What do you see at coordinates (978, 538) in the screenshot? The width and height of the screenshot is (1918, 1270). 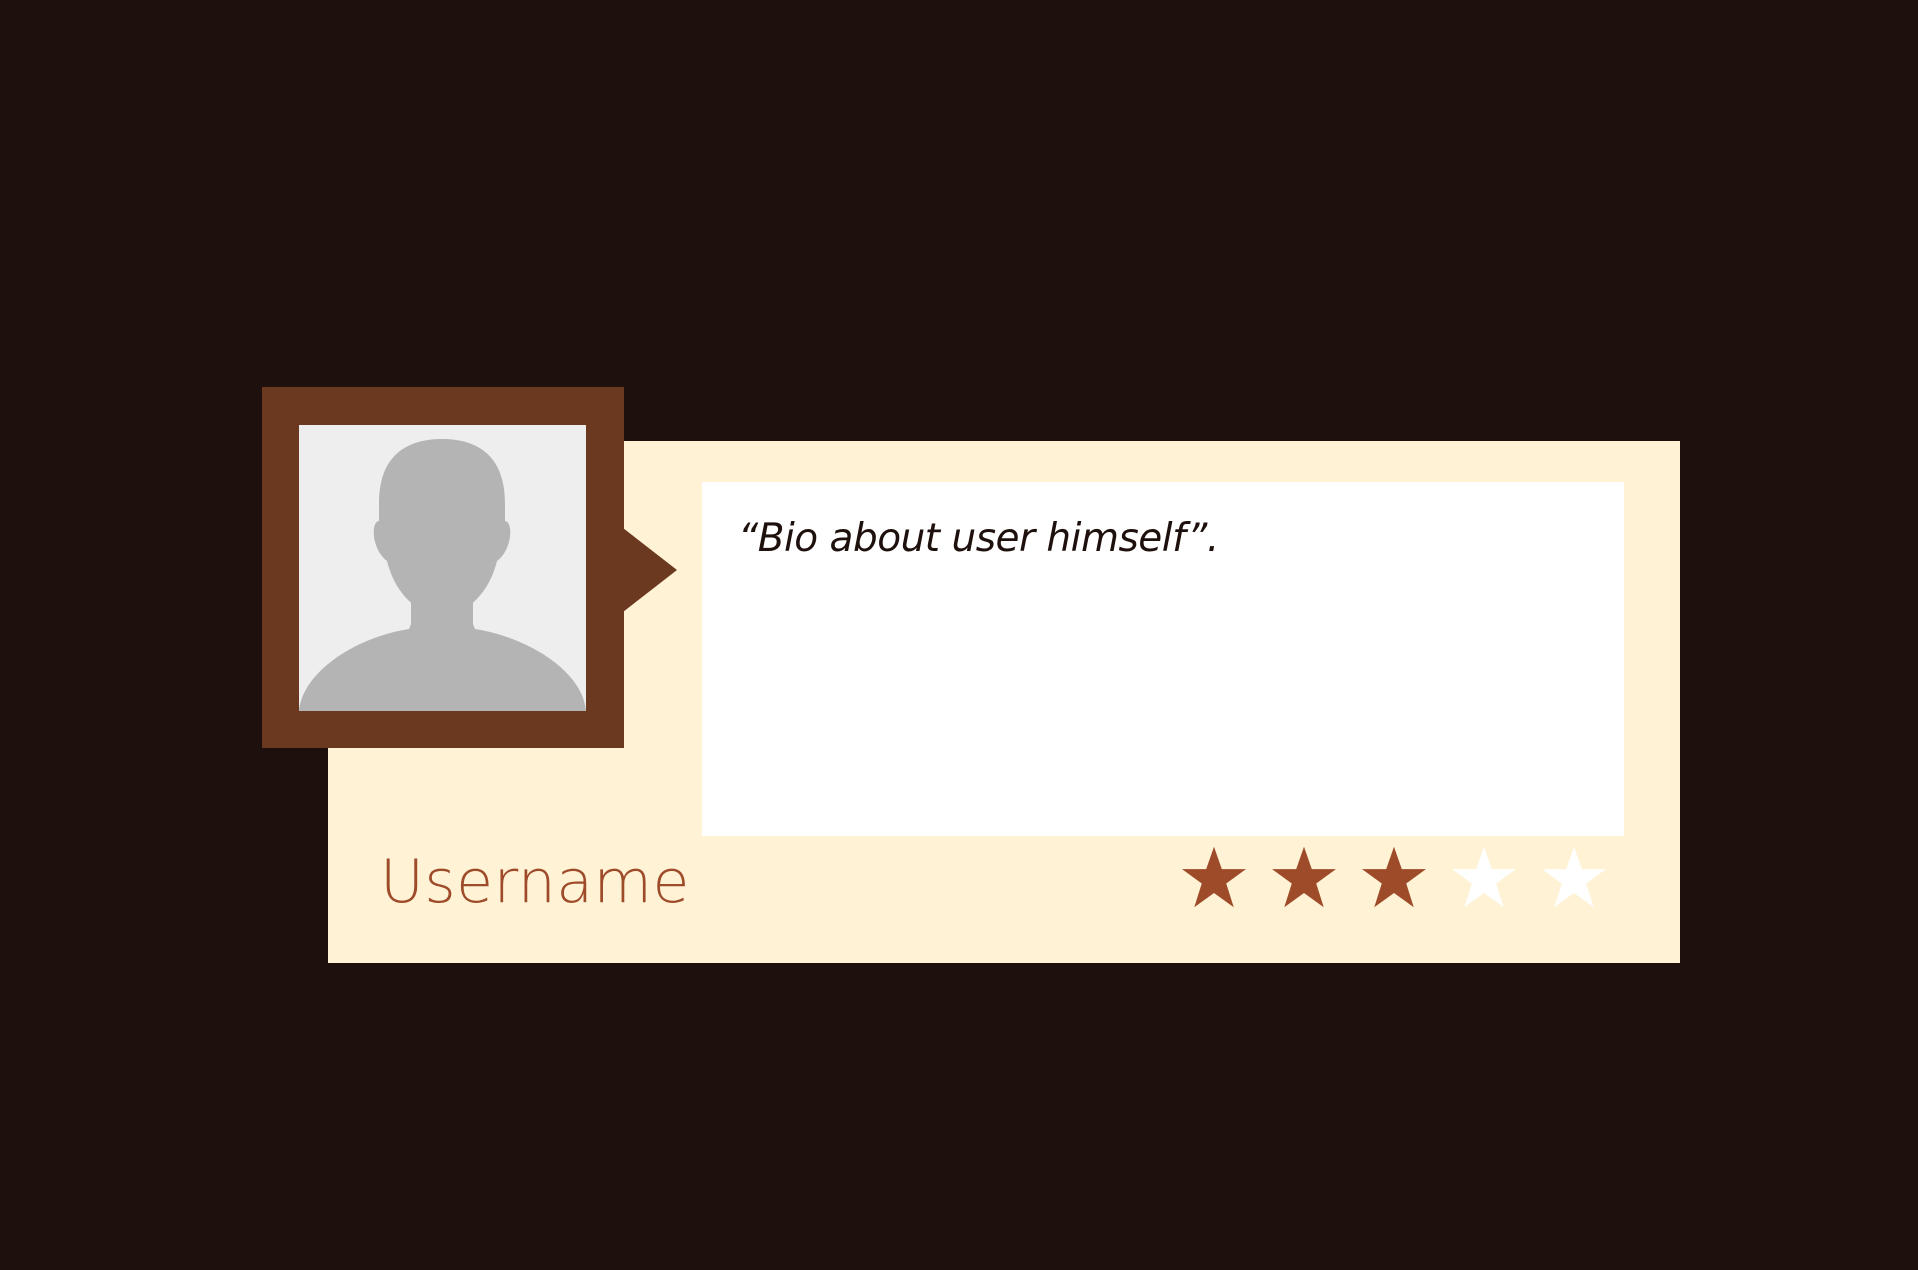 I see `bio-text: “Bio about user himself”.` at bounding box center [978, 538].